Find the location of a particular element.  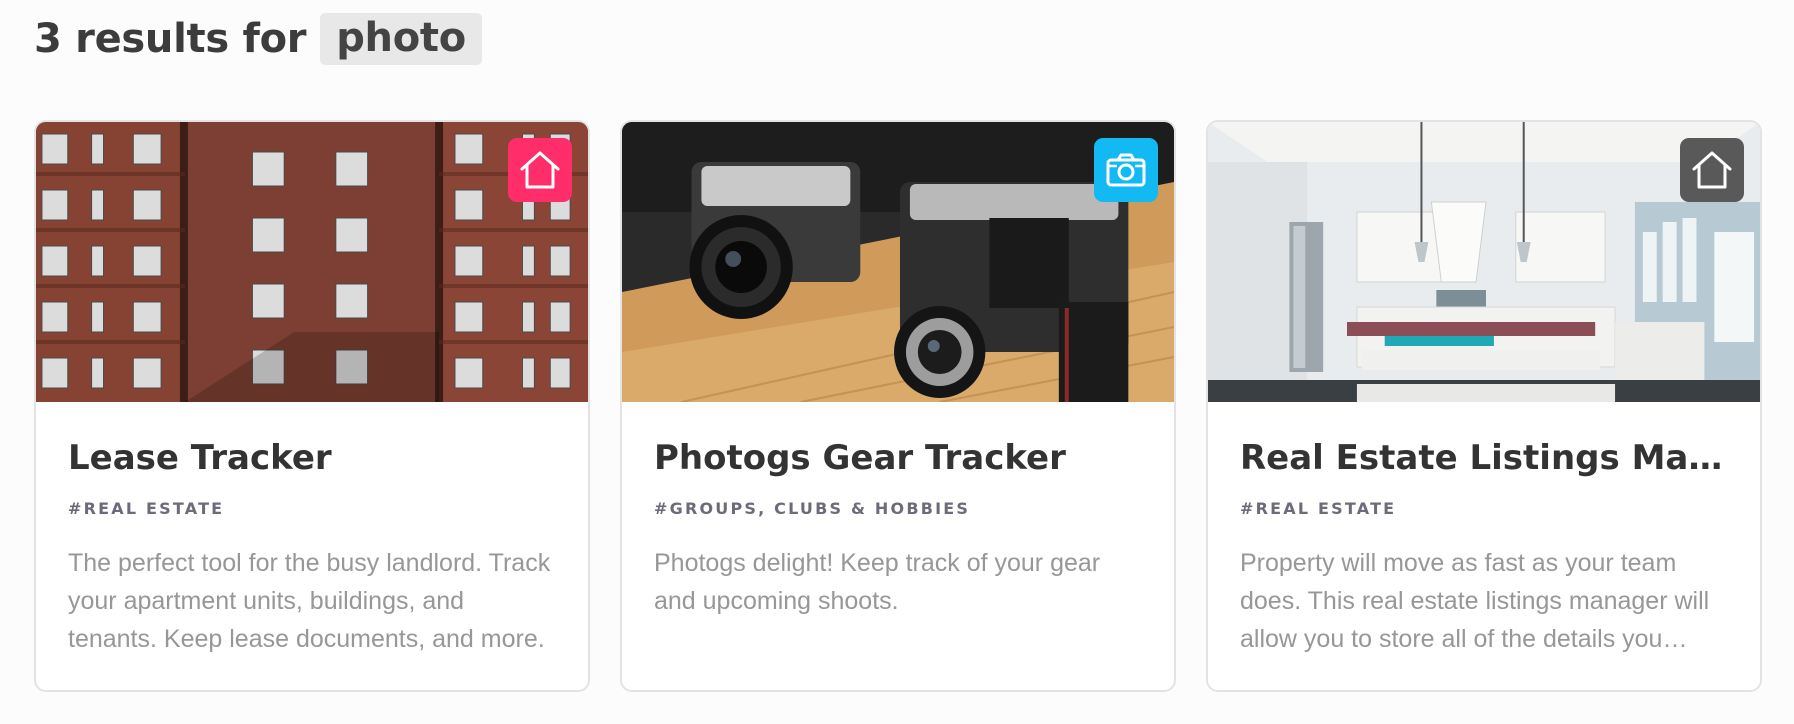

card-title: Photogs Gear Tracker is located at coordinates (898, 458).